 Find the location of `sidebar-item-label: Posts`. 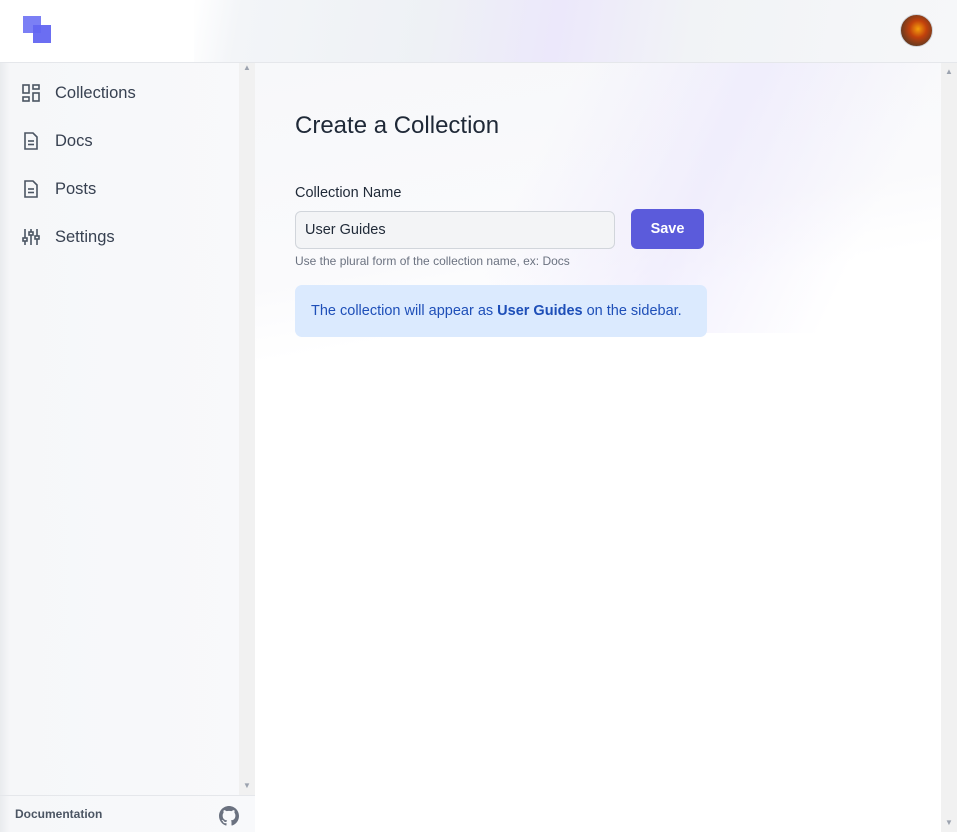

sidebar-item-label: Posts is located at coordinates (76, 188).